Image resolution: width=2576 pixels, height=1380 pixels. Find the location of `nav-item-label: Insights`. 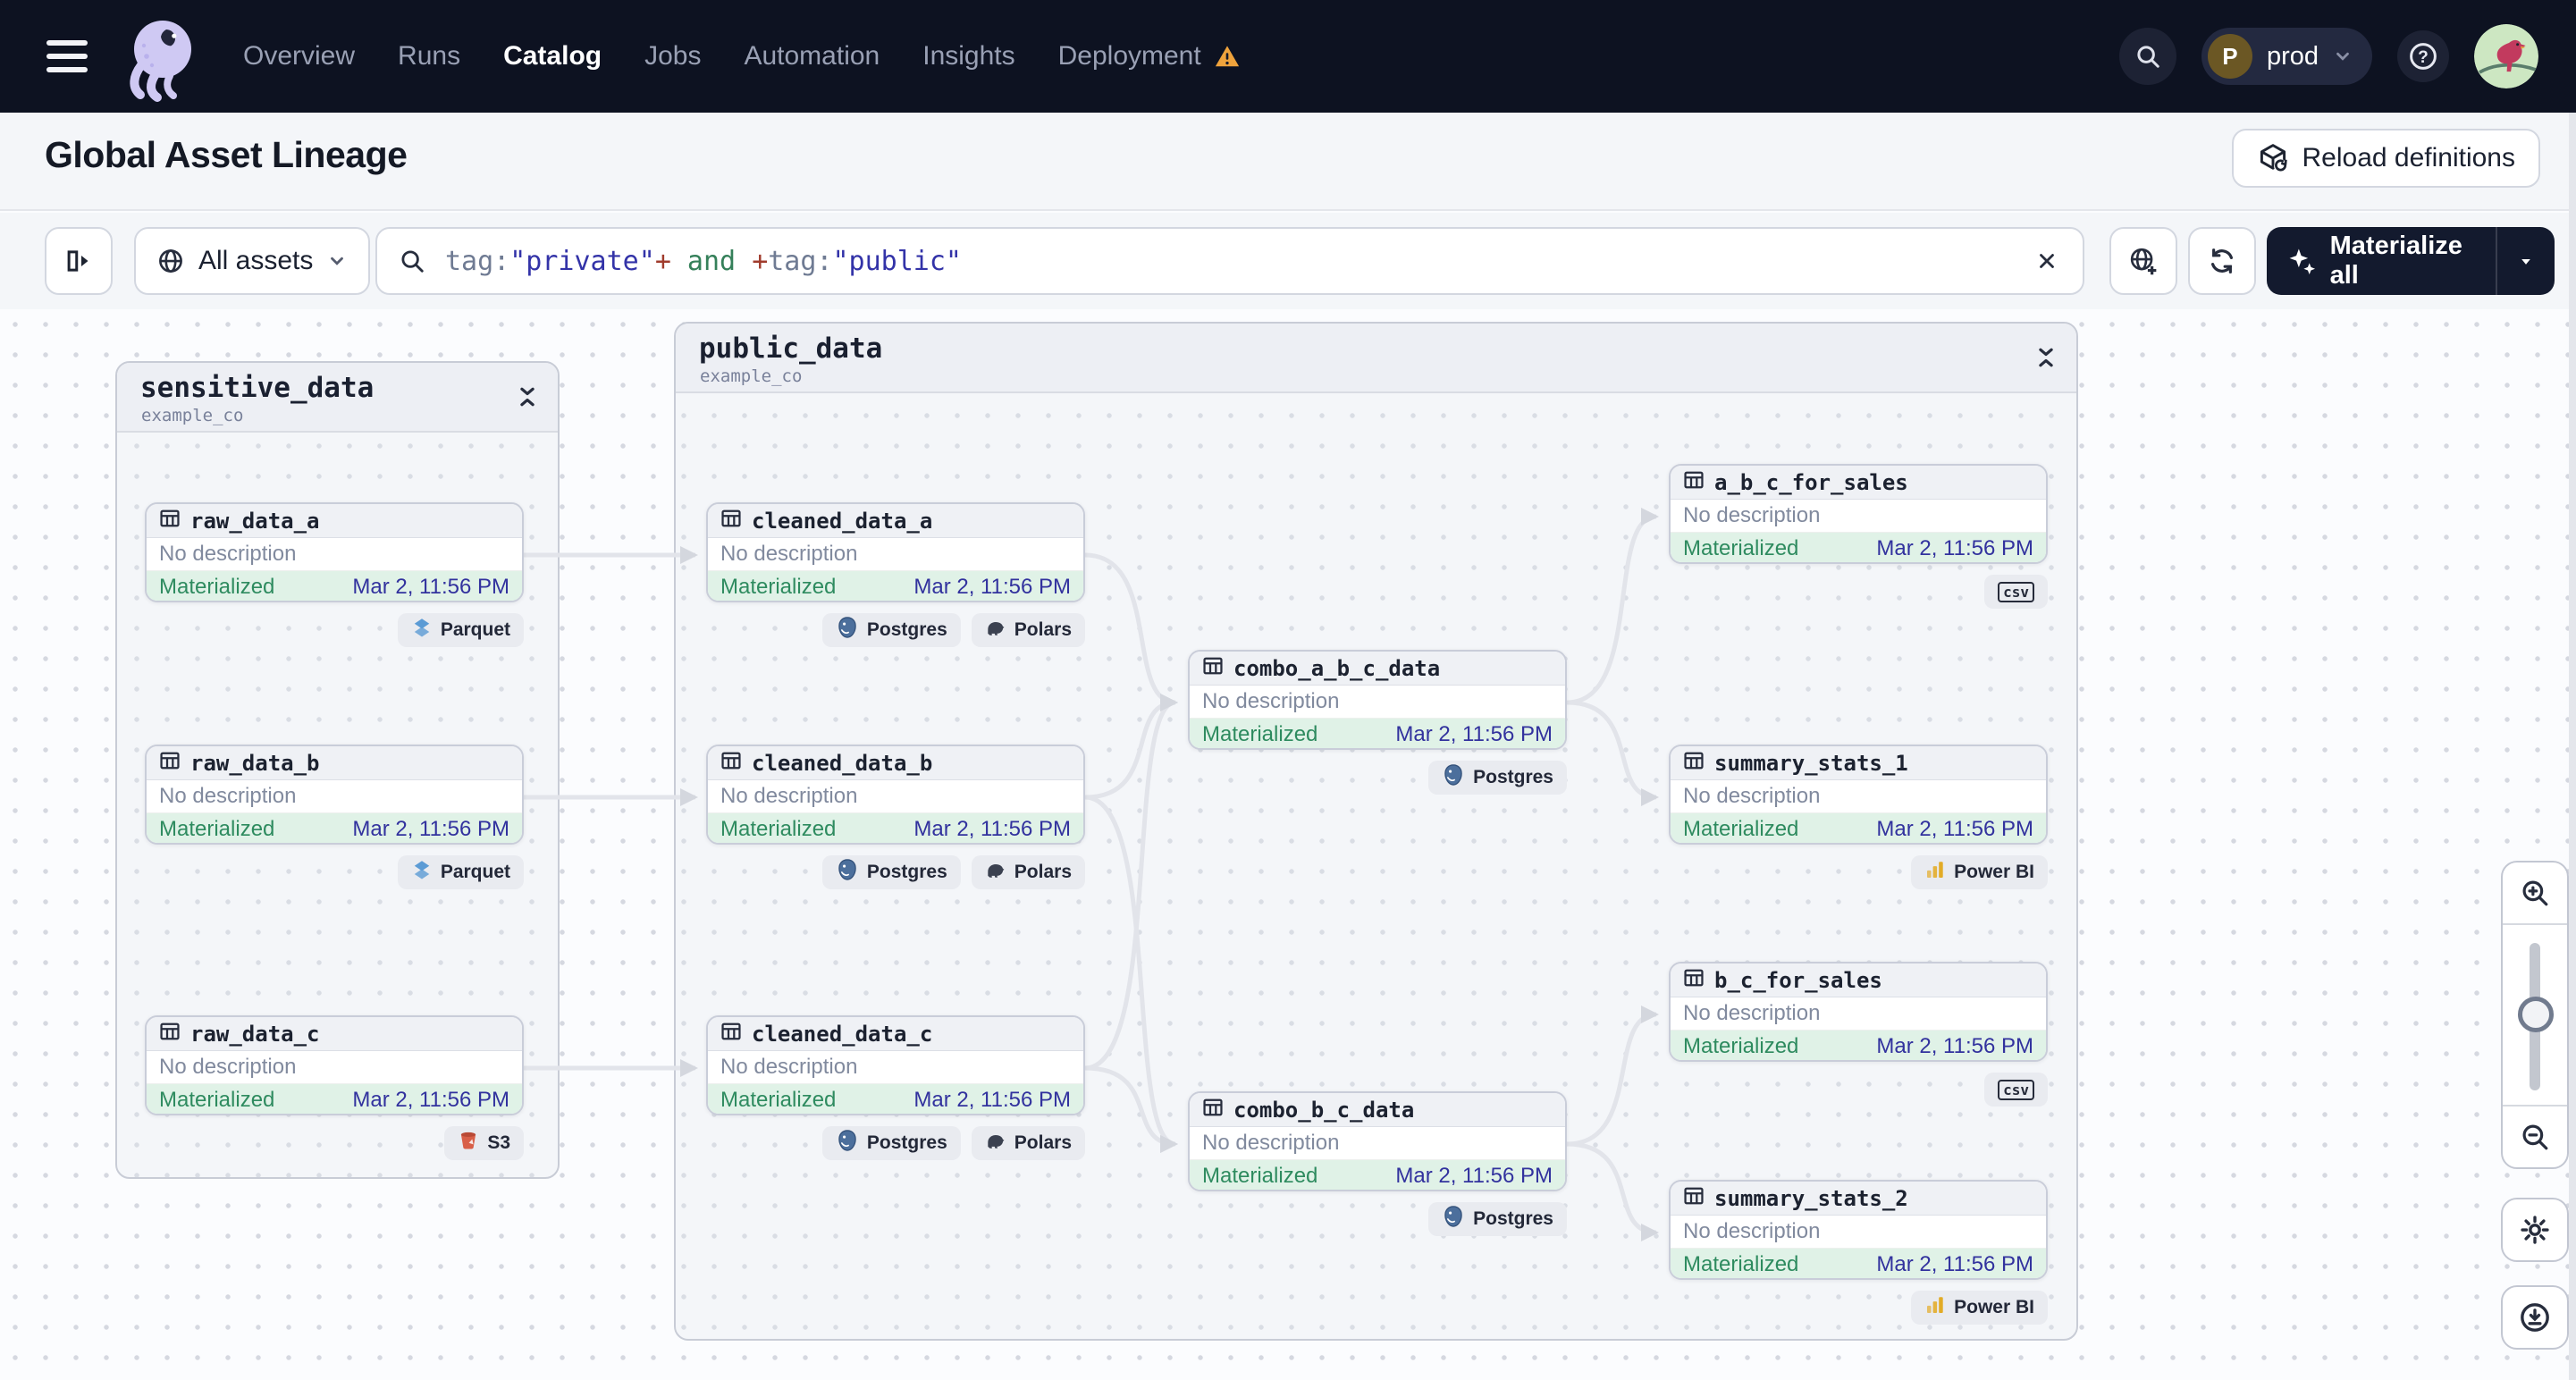

nav-item-label: Insights is located at coordinates (968, 56).